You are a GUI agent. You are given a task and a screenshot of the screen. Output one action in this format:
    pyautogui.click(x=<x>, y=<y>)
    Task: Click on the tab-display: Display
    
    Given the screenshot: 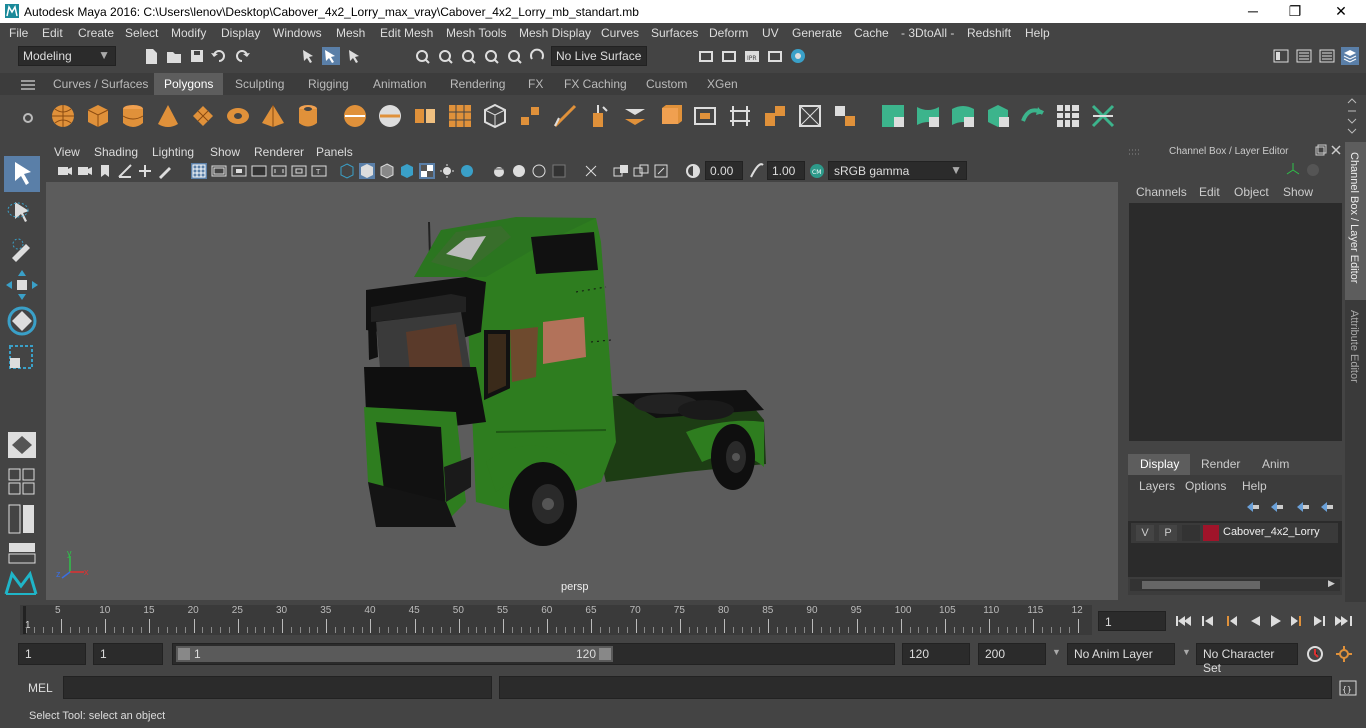 What is the action you would take?
    pyautogui.click(x=1159, y=464)
    